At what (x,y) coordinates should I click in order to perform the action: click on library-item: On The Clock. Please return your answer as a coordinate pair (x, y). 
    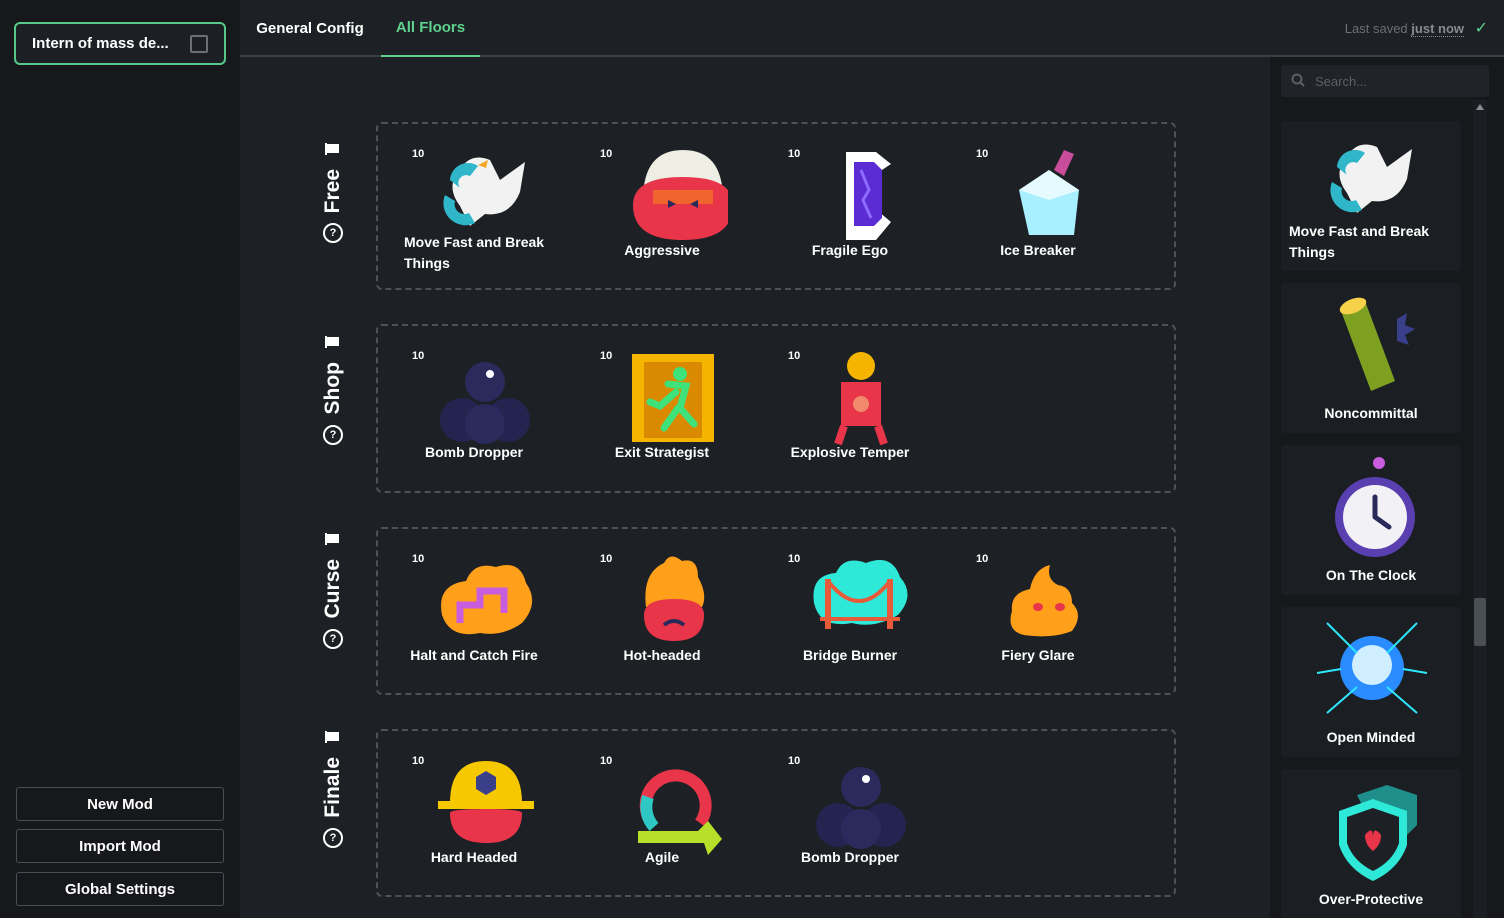
    Looking at the image, I should click on (1371, 520).